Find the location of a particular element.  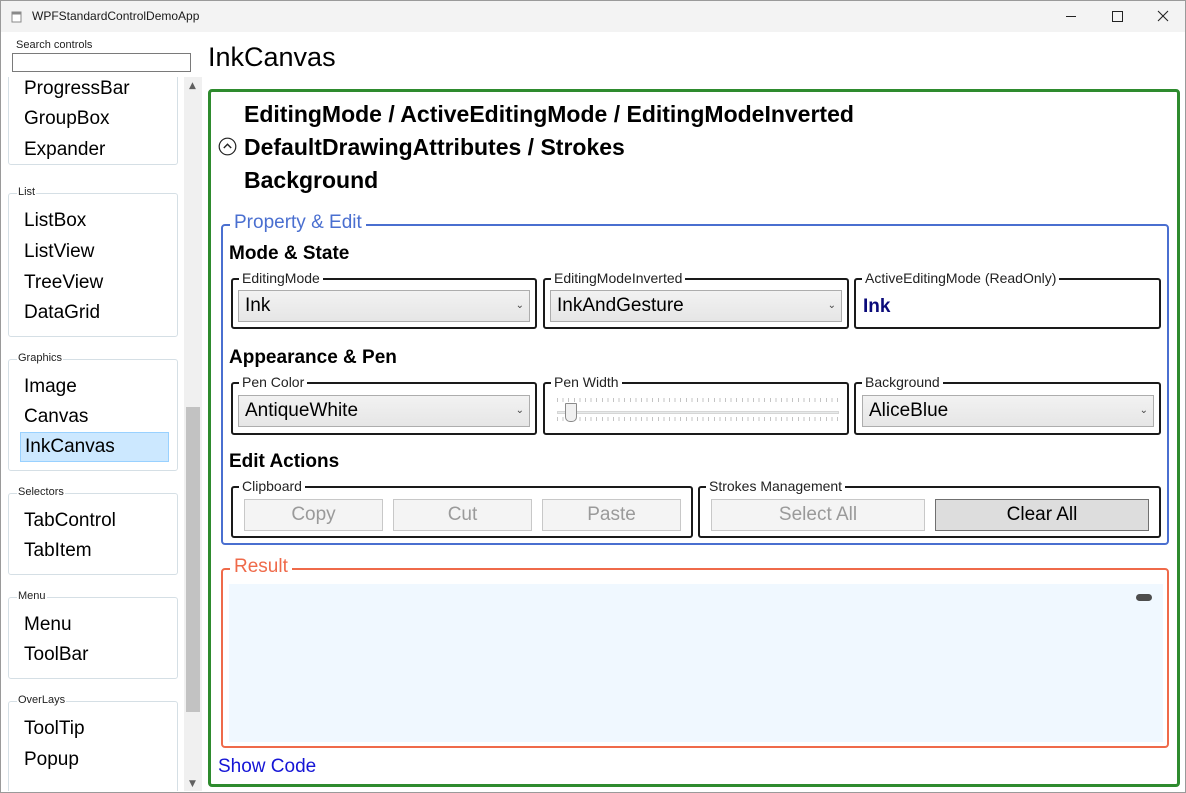

clipboard-box: Clipboard Copy Cut Paste is located at coordinates (462, 508).